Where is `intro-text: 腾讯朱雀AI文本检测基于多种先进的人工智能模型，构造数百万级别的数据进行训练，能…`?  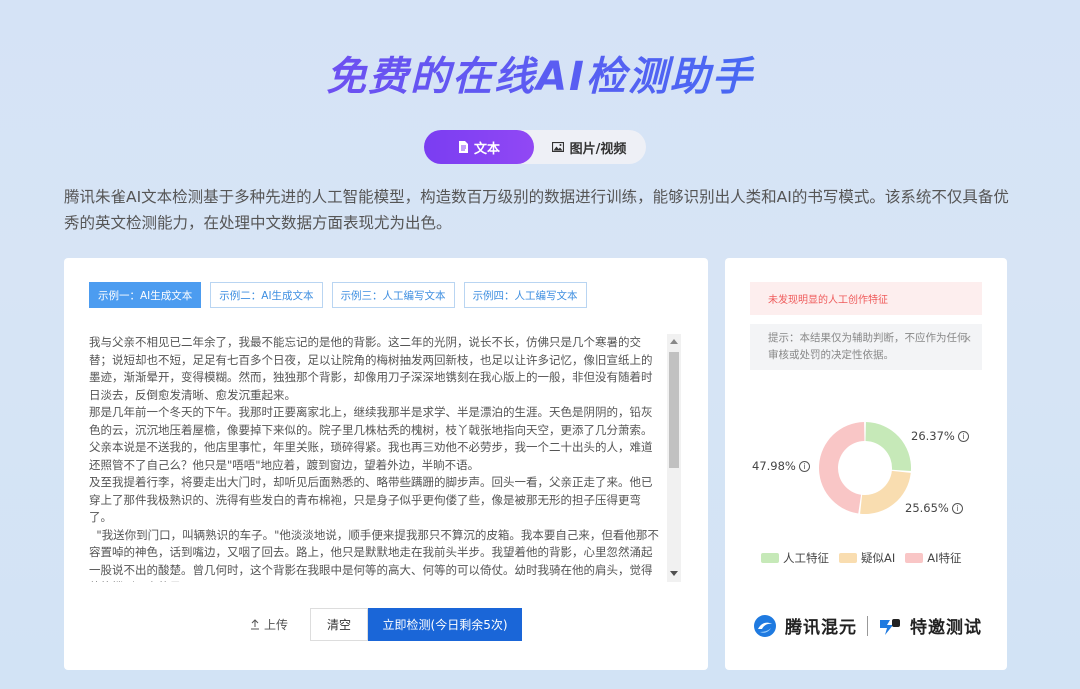
intro-text: 腾讯朱雀AI文本检测基于多种先进的人工智能模型，构造数百万级别的数据进行训练，能… is located at coordinates (536, 210).